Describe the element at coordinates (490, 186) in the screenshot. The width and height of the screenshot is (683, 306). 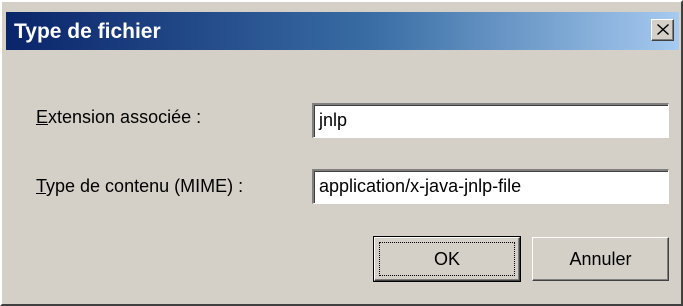
I see `mime-type-input: application/x-java-jnlp-file` at that location.